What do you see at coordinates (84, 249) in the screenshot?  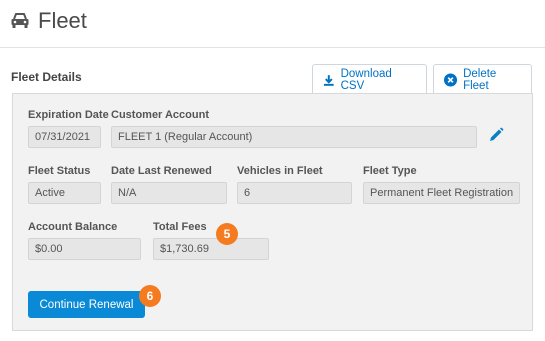 I see `account-balance-field: $0.00` at bounding box center [84, 249].